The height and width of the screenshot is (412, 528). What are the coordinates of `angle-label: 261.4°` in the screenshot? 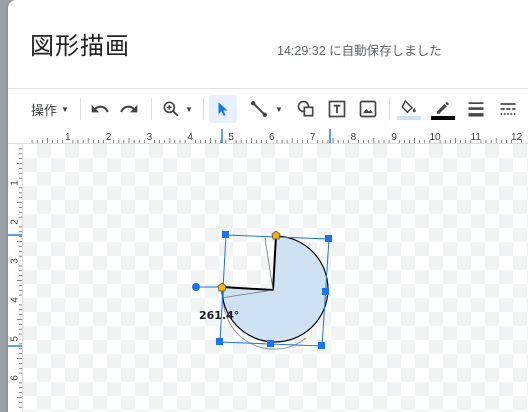 It's located at (219, 315).